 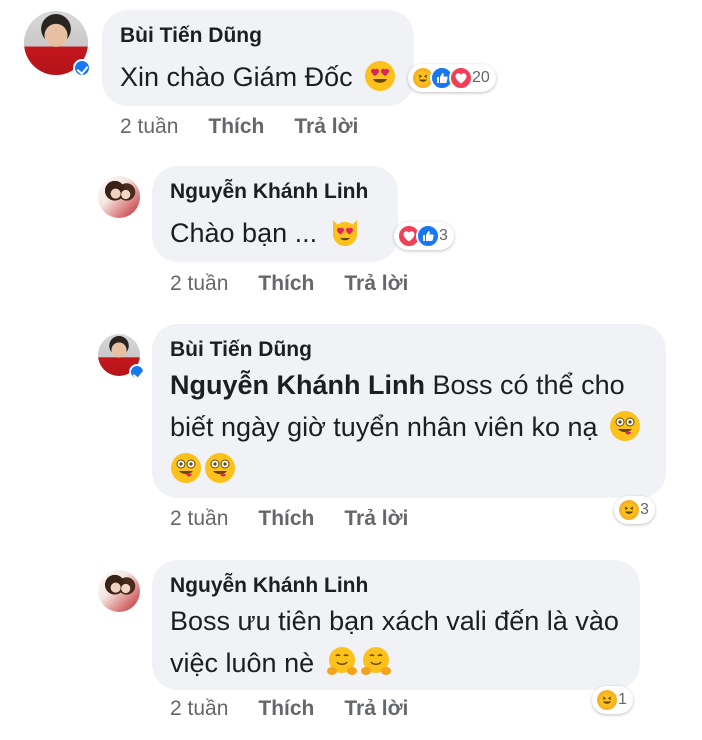 I want to click on like-reaction-icon, so click(x=428, y=236).